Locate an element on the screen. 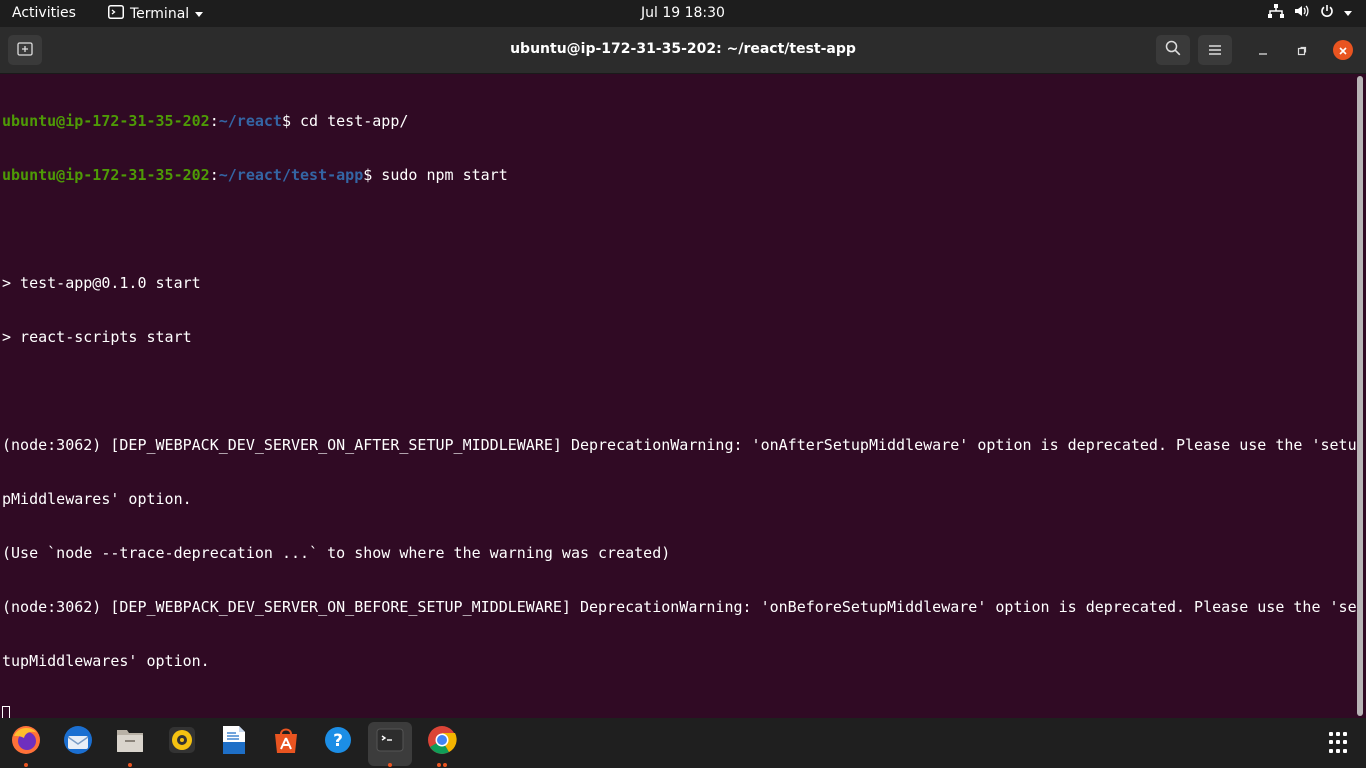  files-icon is located at coordinates (130, 742).